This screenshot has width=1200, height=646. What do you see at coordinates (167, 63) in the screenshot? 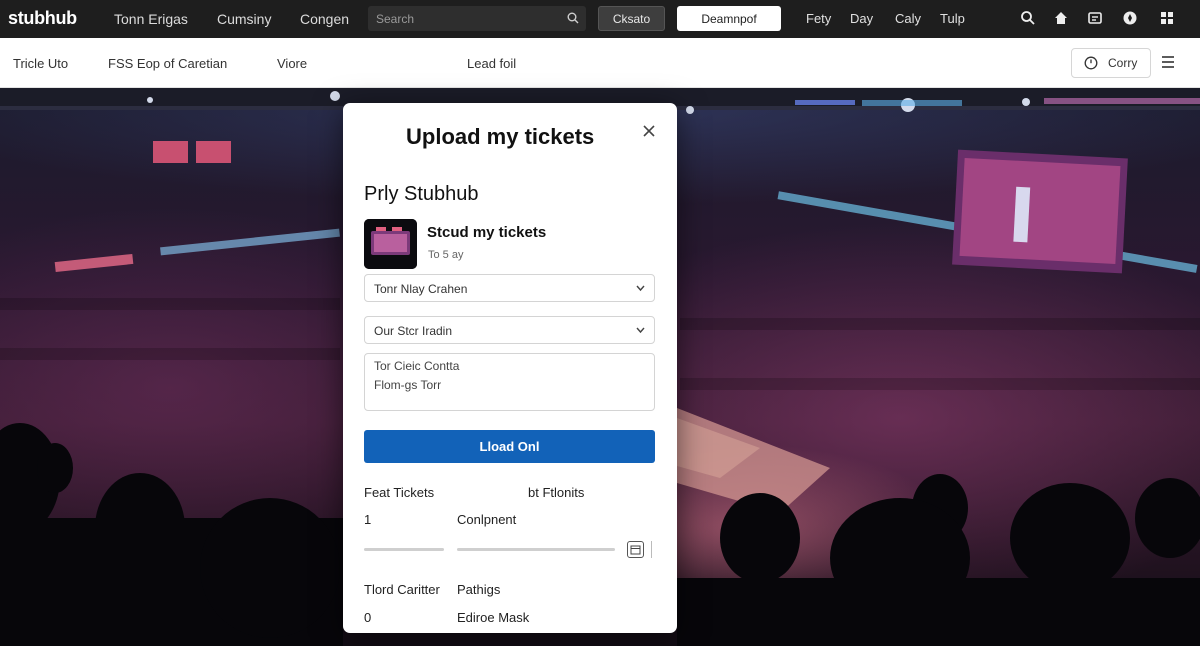
I see `subnav-link-2: FSS Eop of Caretian` at bounding box center [167, 63].